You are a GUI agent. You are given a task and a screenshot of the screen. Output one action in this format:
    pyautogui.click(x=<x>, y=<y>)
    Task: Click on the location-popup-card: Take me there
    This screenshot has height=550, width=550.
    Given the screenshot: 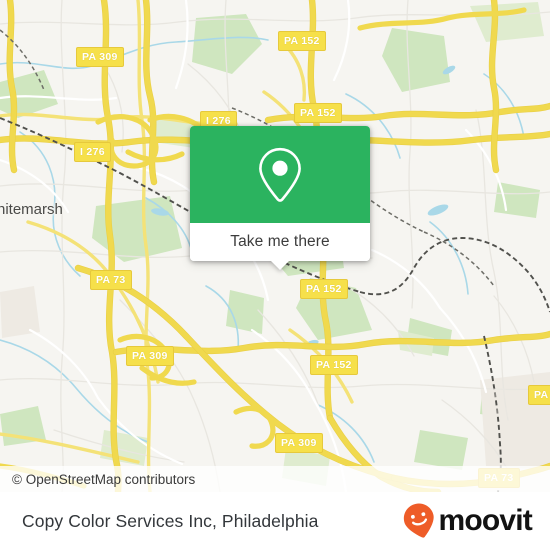 What is the action you would take?
    pyautogui.click(x=280, y=198)
    